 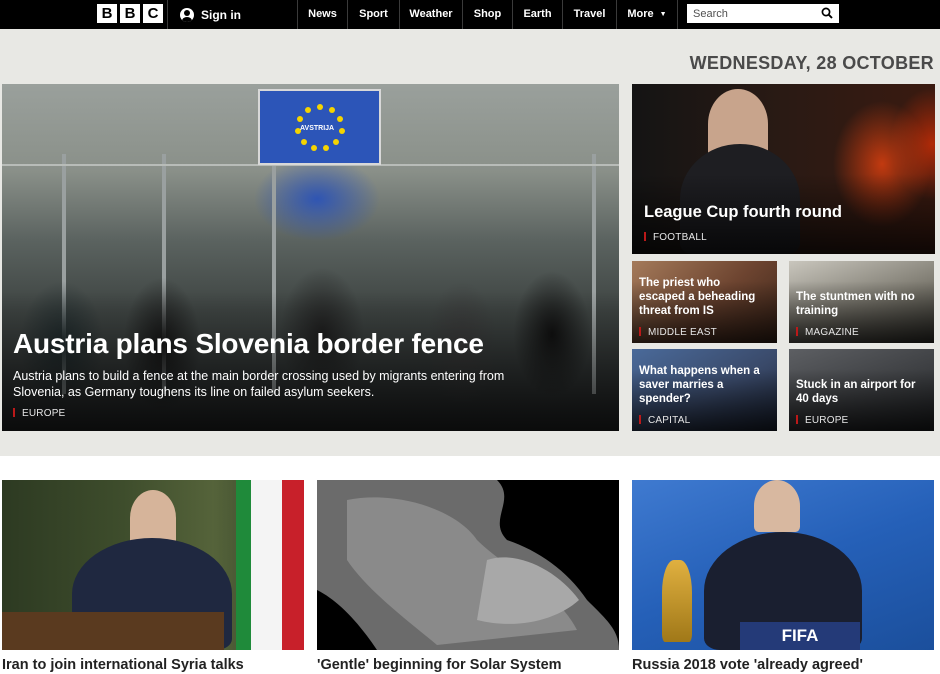 I want to click on league-cup-headline: League Cup fourth round, so click(x=743, y=212).